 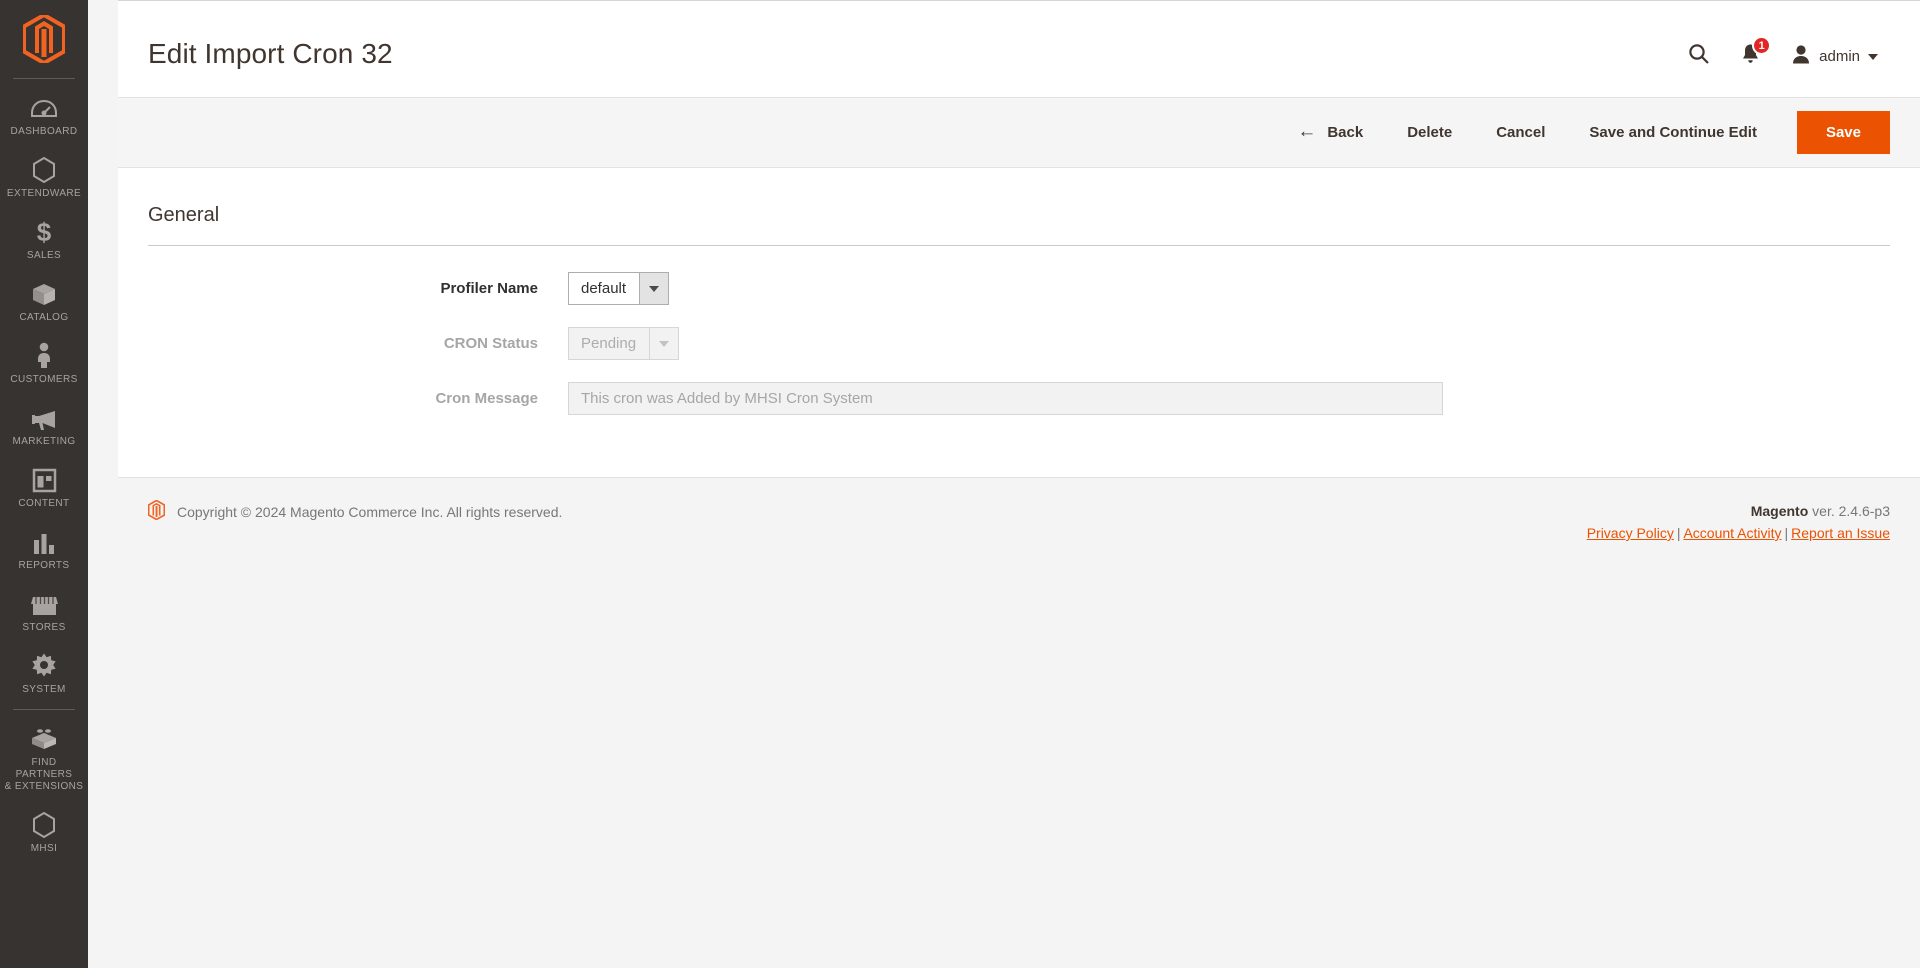 What do you see at coordinates (44, 193) in the screenshot?
I see `sidebar-item-label: Extendware` at bounding box center [44, 193].